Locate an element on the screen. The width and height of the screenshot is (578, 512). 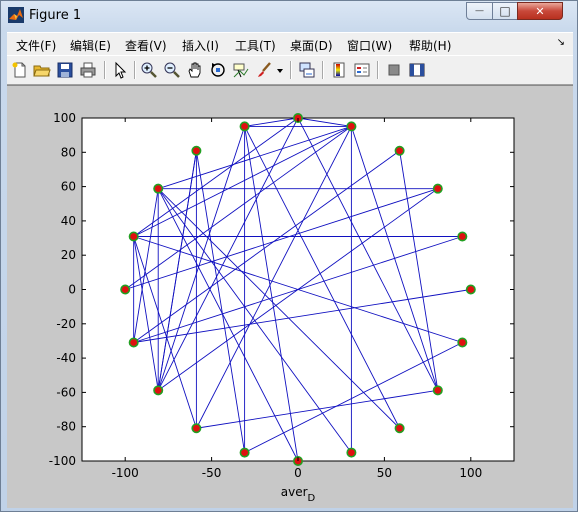
menu-insert: 插入(I) is located at coordinates (200, 45).